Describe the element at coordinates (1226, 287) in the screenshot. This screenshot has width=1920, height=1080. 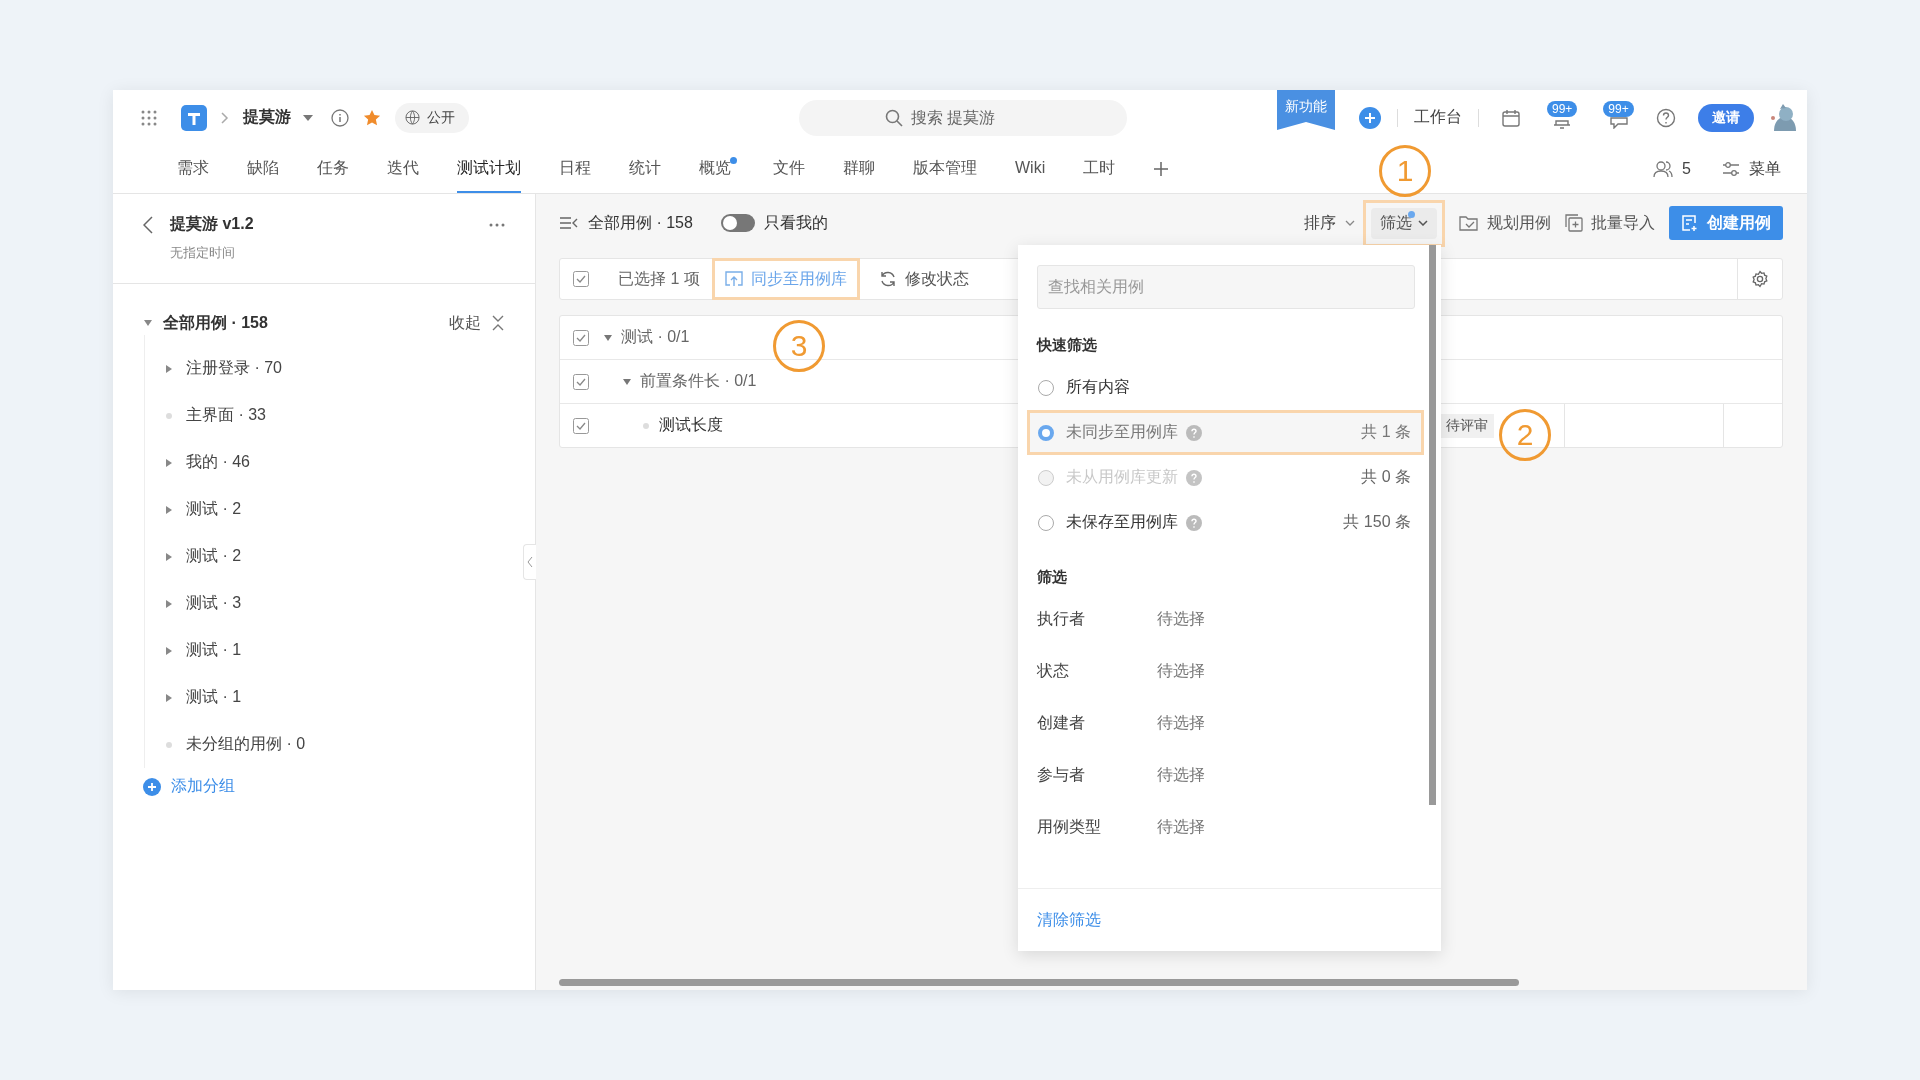
I see `search-field: 查找相关用例` at that location.